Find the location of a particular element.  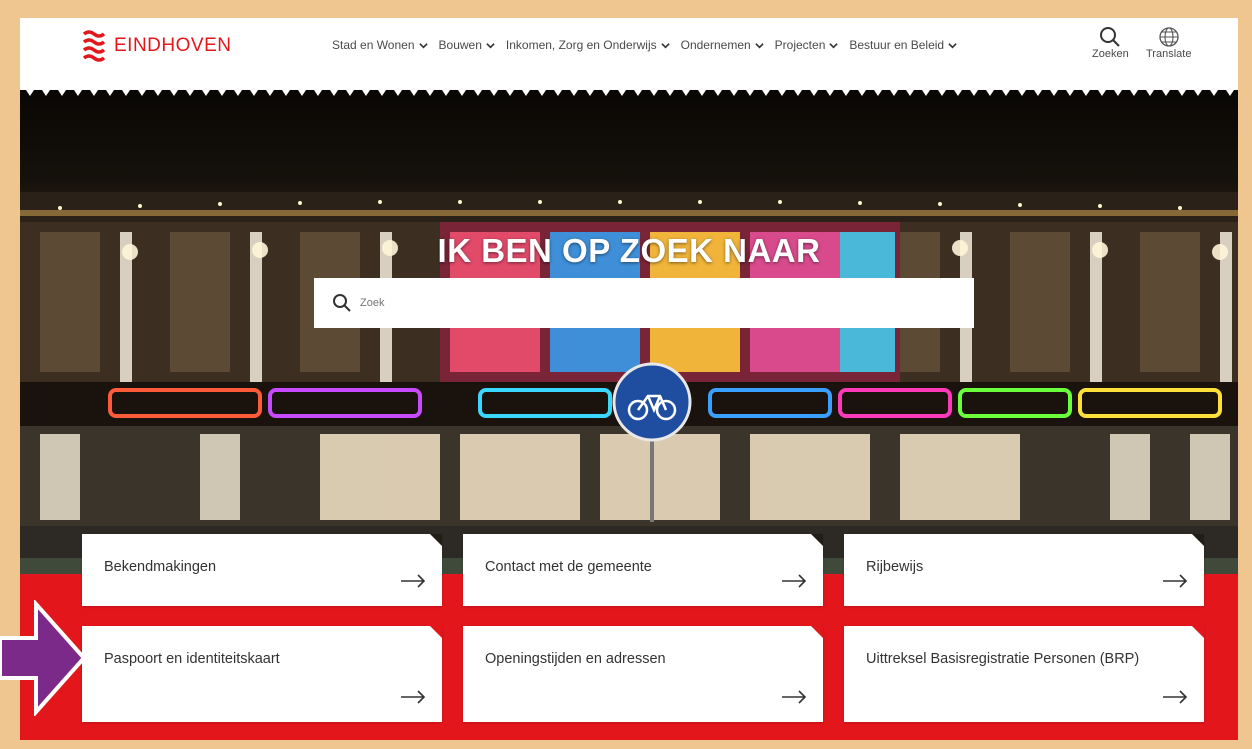

translate-button: Translate is located at coordinates (1168, 43).